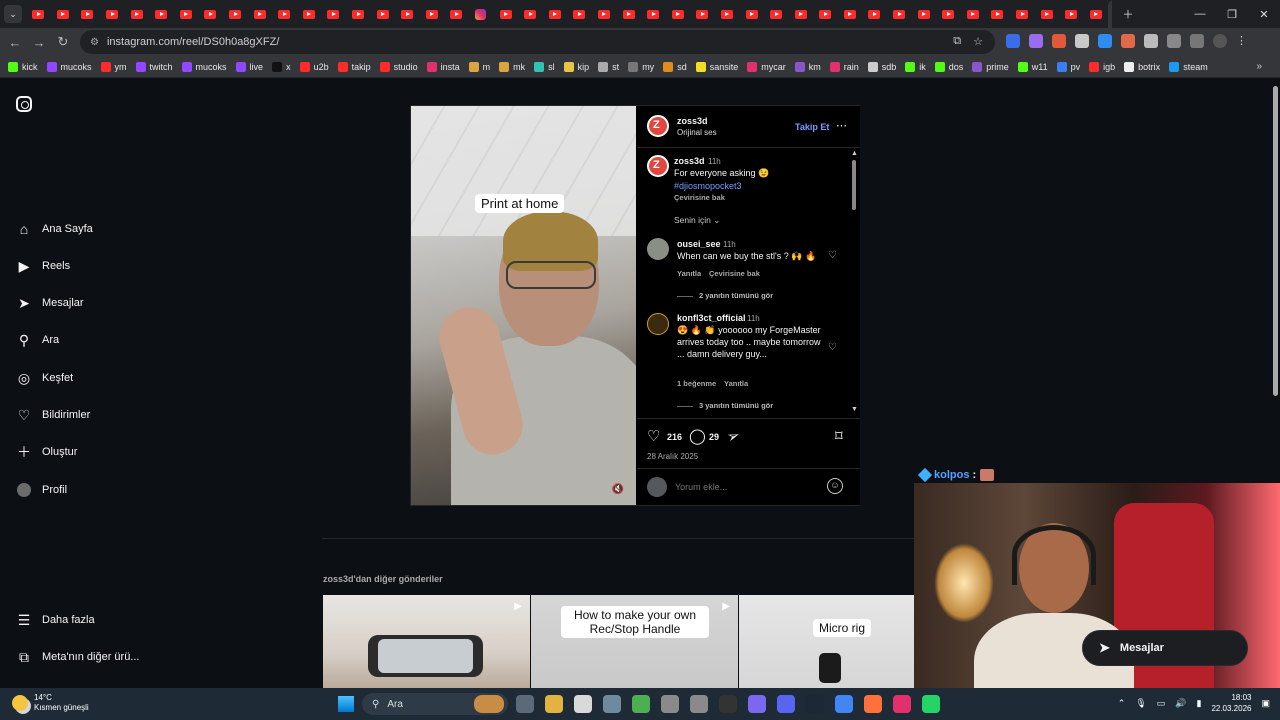 The image size is (1280, 720). Describe the element at coordinates (1068, 66) in the screenshot. I see `bookmark-item: pv` at that location.